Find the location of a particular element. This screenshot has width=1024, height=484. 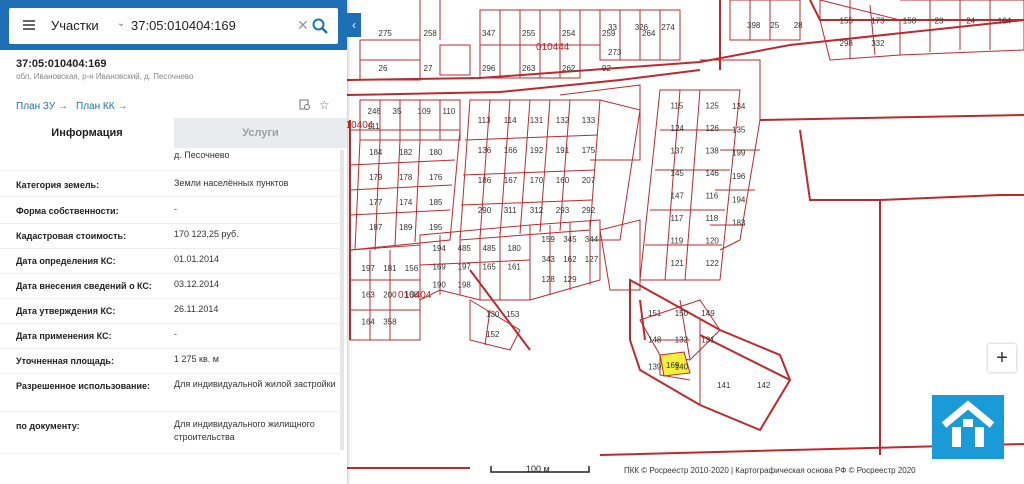

info-row: Дата определения КС: 01.01.2014 is located at coordinates (170, 261).